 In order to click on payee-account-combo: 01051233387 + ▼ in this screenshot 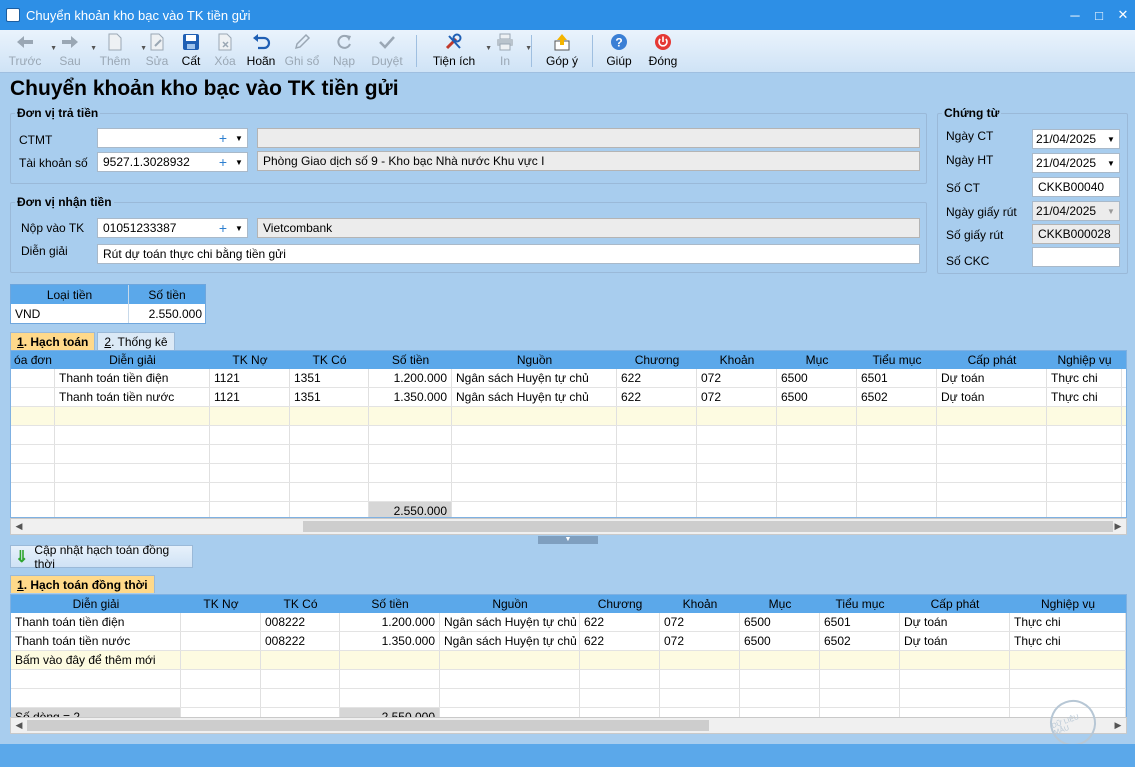, I will do `click(172, 228)`.